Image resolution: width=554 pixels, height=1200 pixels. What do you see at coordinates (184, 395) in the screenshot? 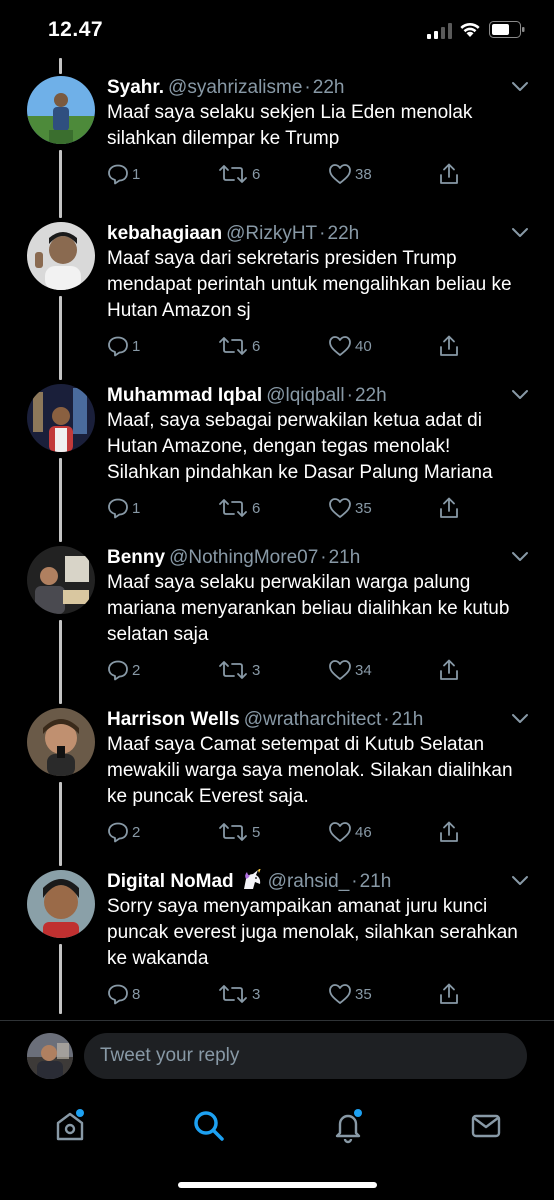
I see `author-name: Muhammad Iqbal` at bounding box center [184, 395].